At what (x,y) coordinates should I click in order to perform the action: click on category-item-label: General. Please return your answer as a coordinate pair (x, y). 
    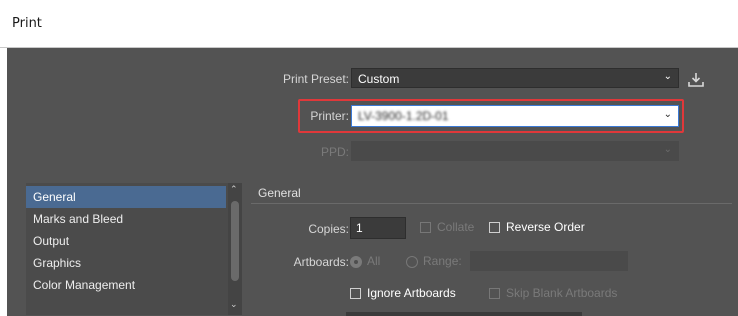
    Looking at the image, I should click on (54, 197).